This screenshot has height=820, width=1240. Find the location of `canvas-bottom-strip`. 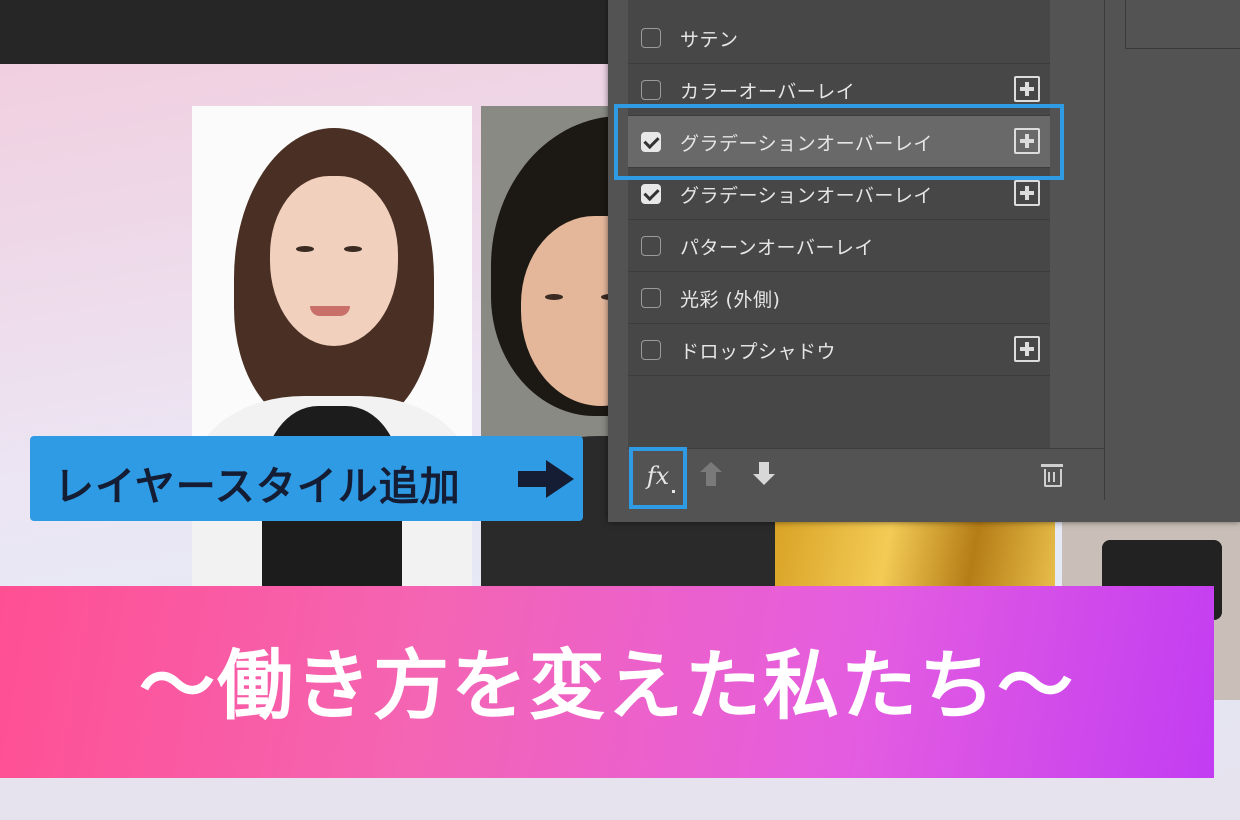

canvas-bottom-strip is located at coordinates (620, 799).